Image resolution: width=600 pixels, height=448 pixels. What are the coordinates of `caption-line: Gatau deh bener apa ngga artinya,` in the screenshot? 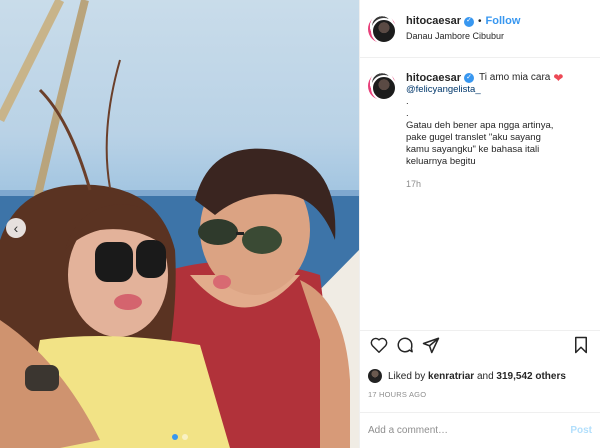 It's located at (480, 125).